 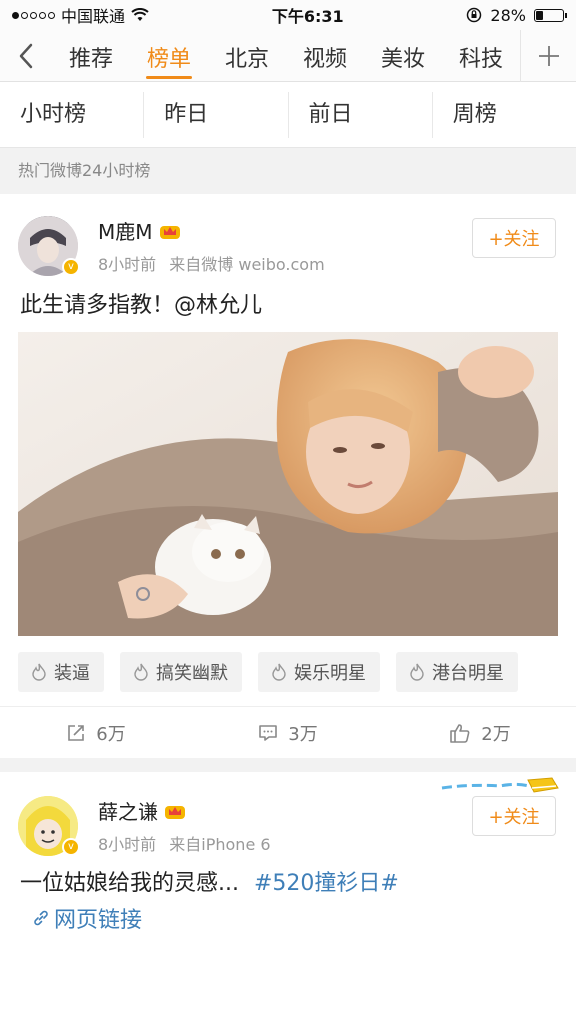 I want to click on post-source: 来自iPhone 6, so click(x=220, y=844).